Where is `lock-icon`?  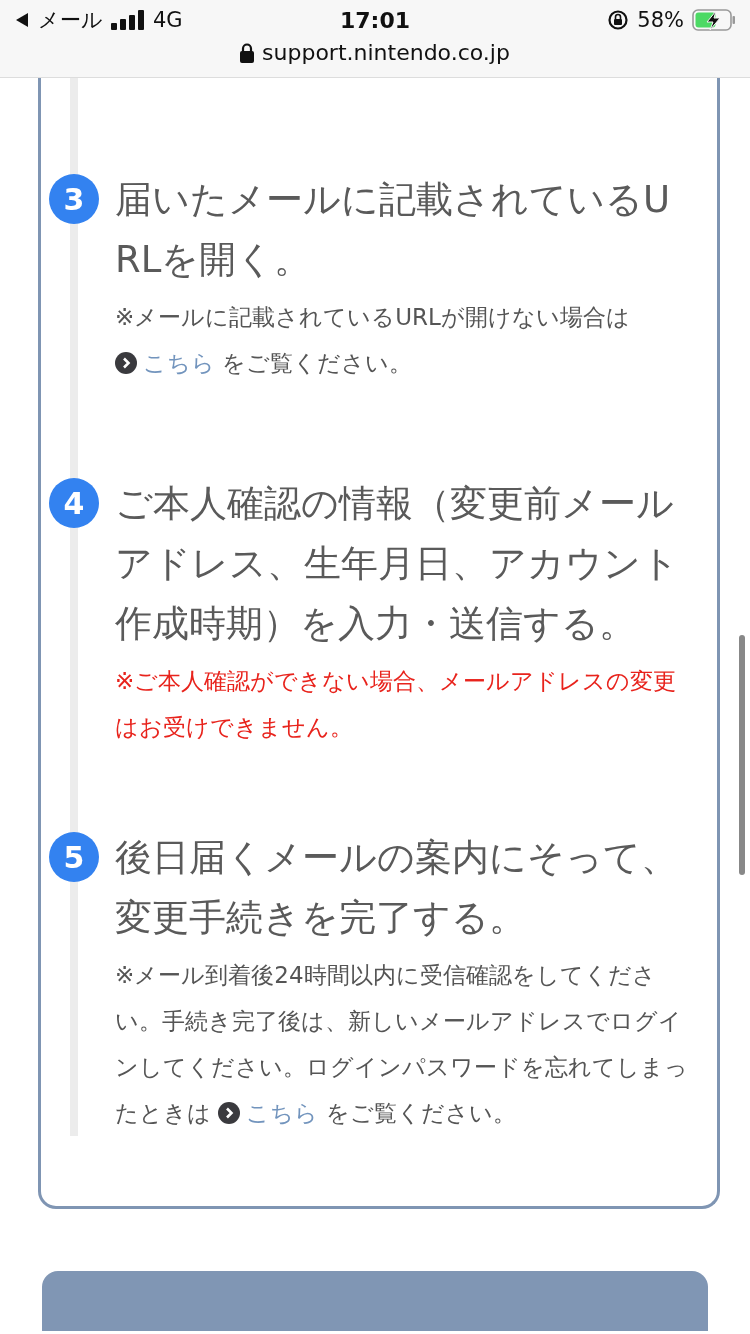
lock-icon is located at coordinates (247, 52).